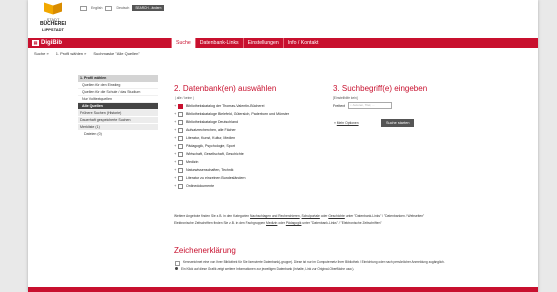 The image size is (557, 292). I want to click on select-all-none: | alle / keine |, so click(184, 98).